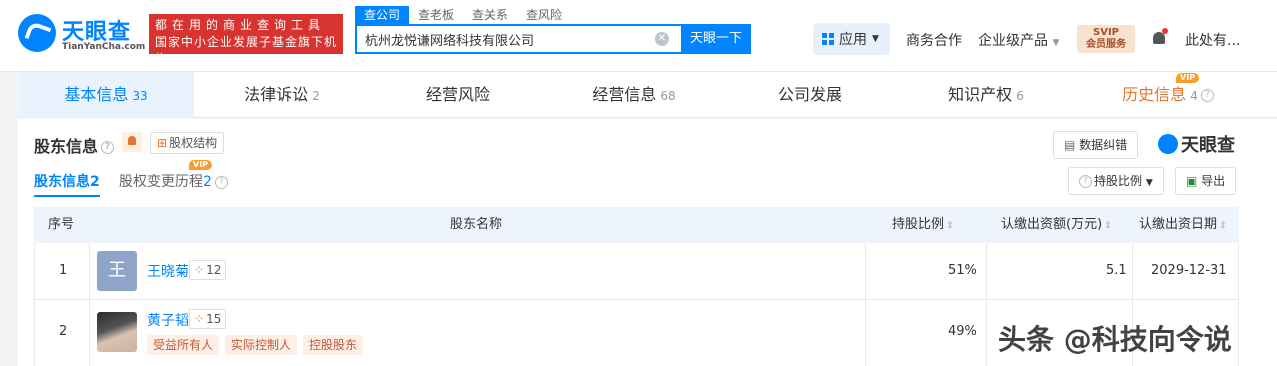 This screenshot has height=366, width=1277. What do you see at coordinates (382, 15) in the screenshot?
I see `search-tab-company: 查公司` at bounding box center [382, 15].